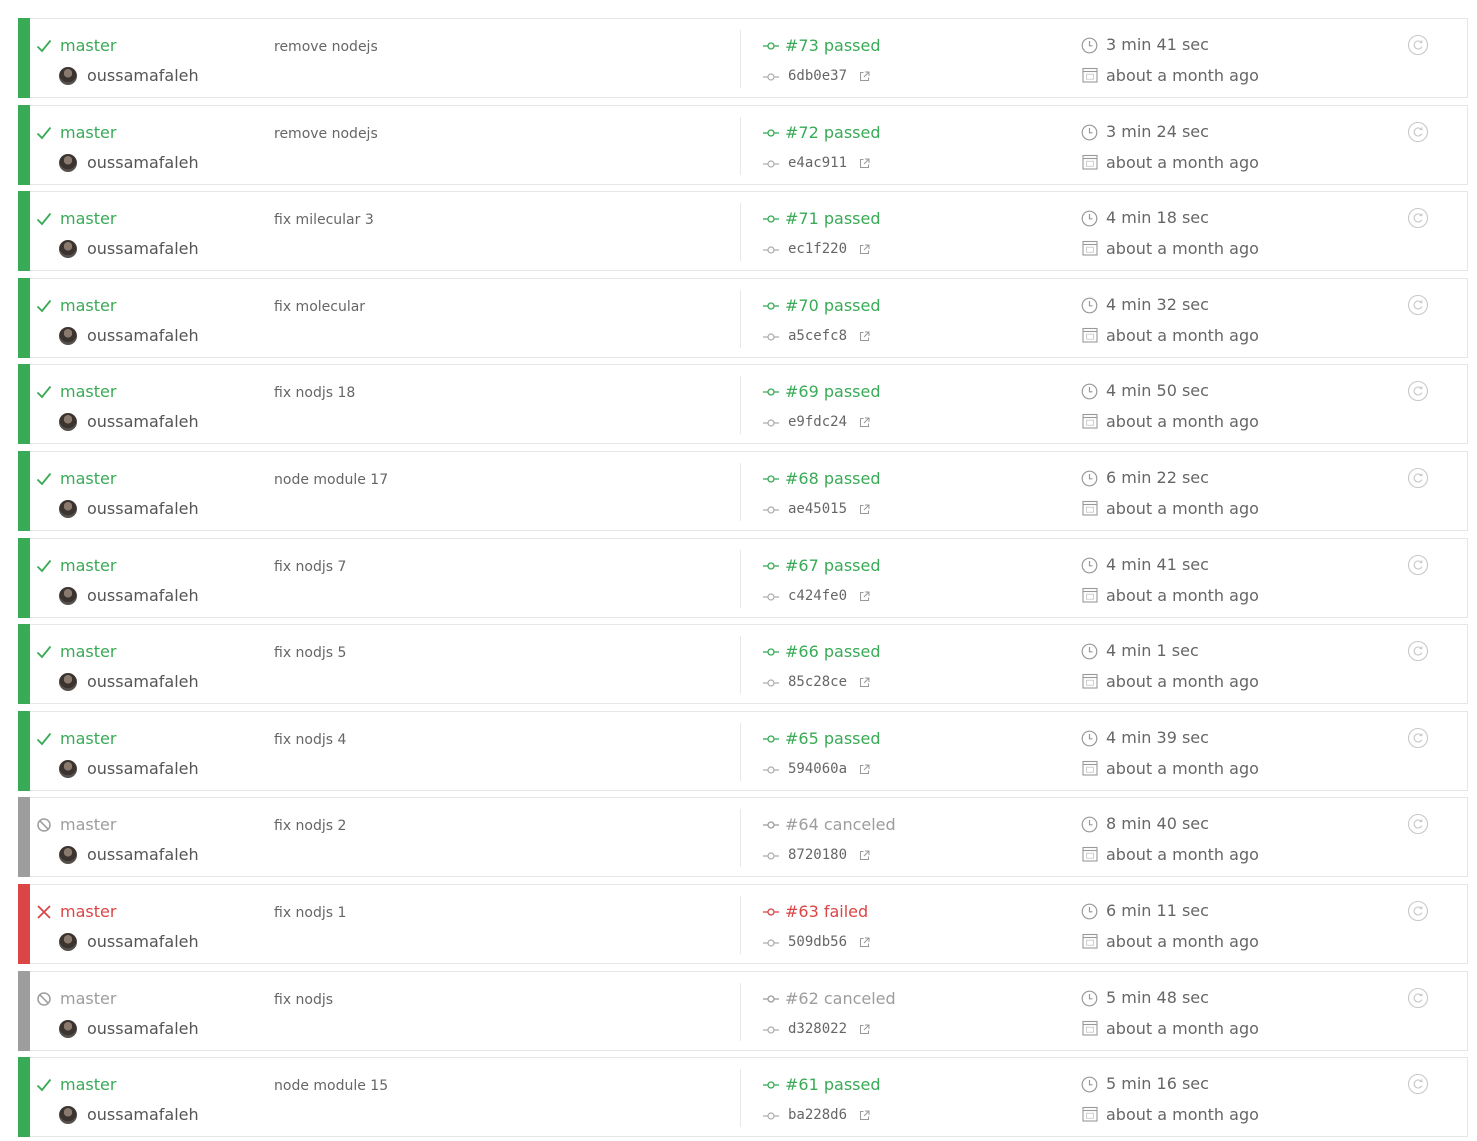  Describe the element at coordinates (832, 133) in the screenshot. I see `build-number-link: #72 passed` at that location.